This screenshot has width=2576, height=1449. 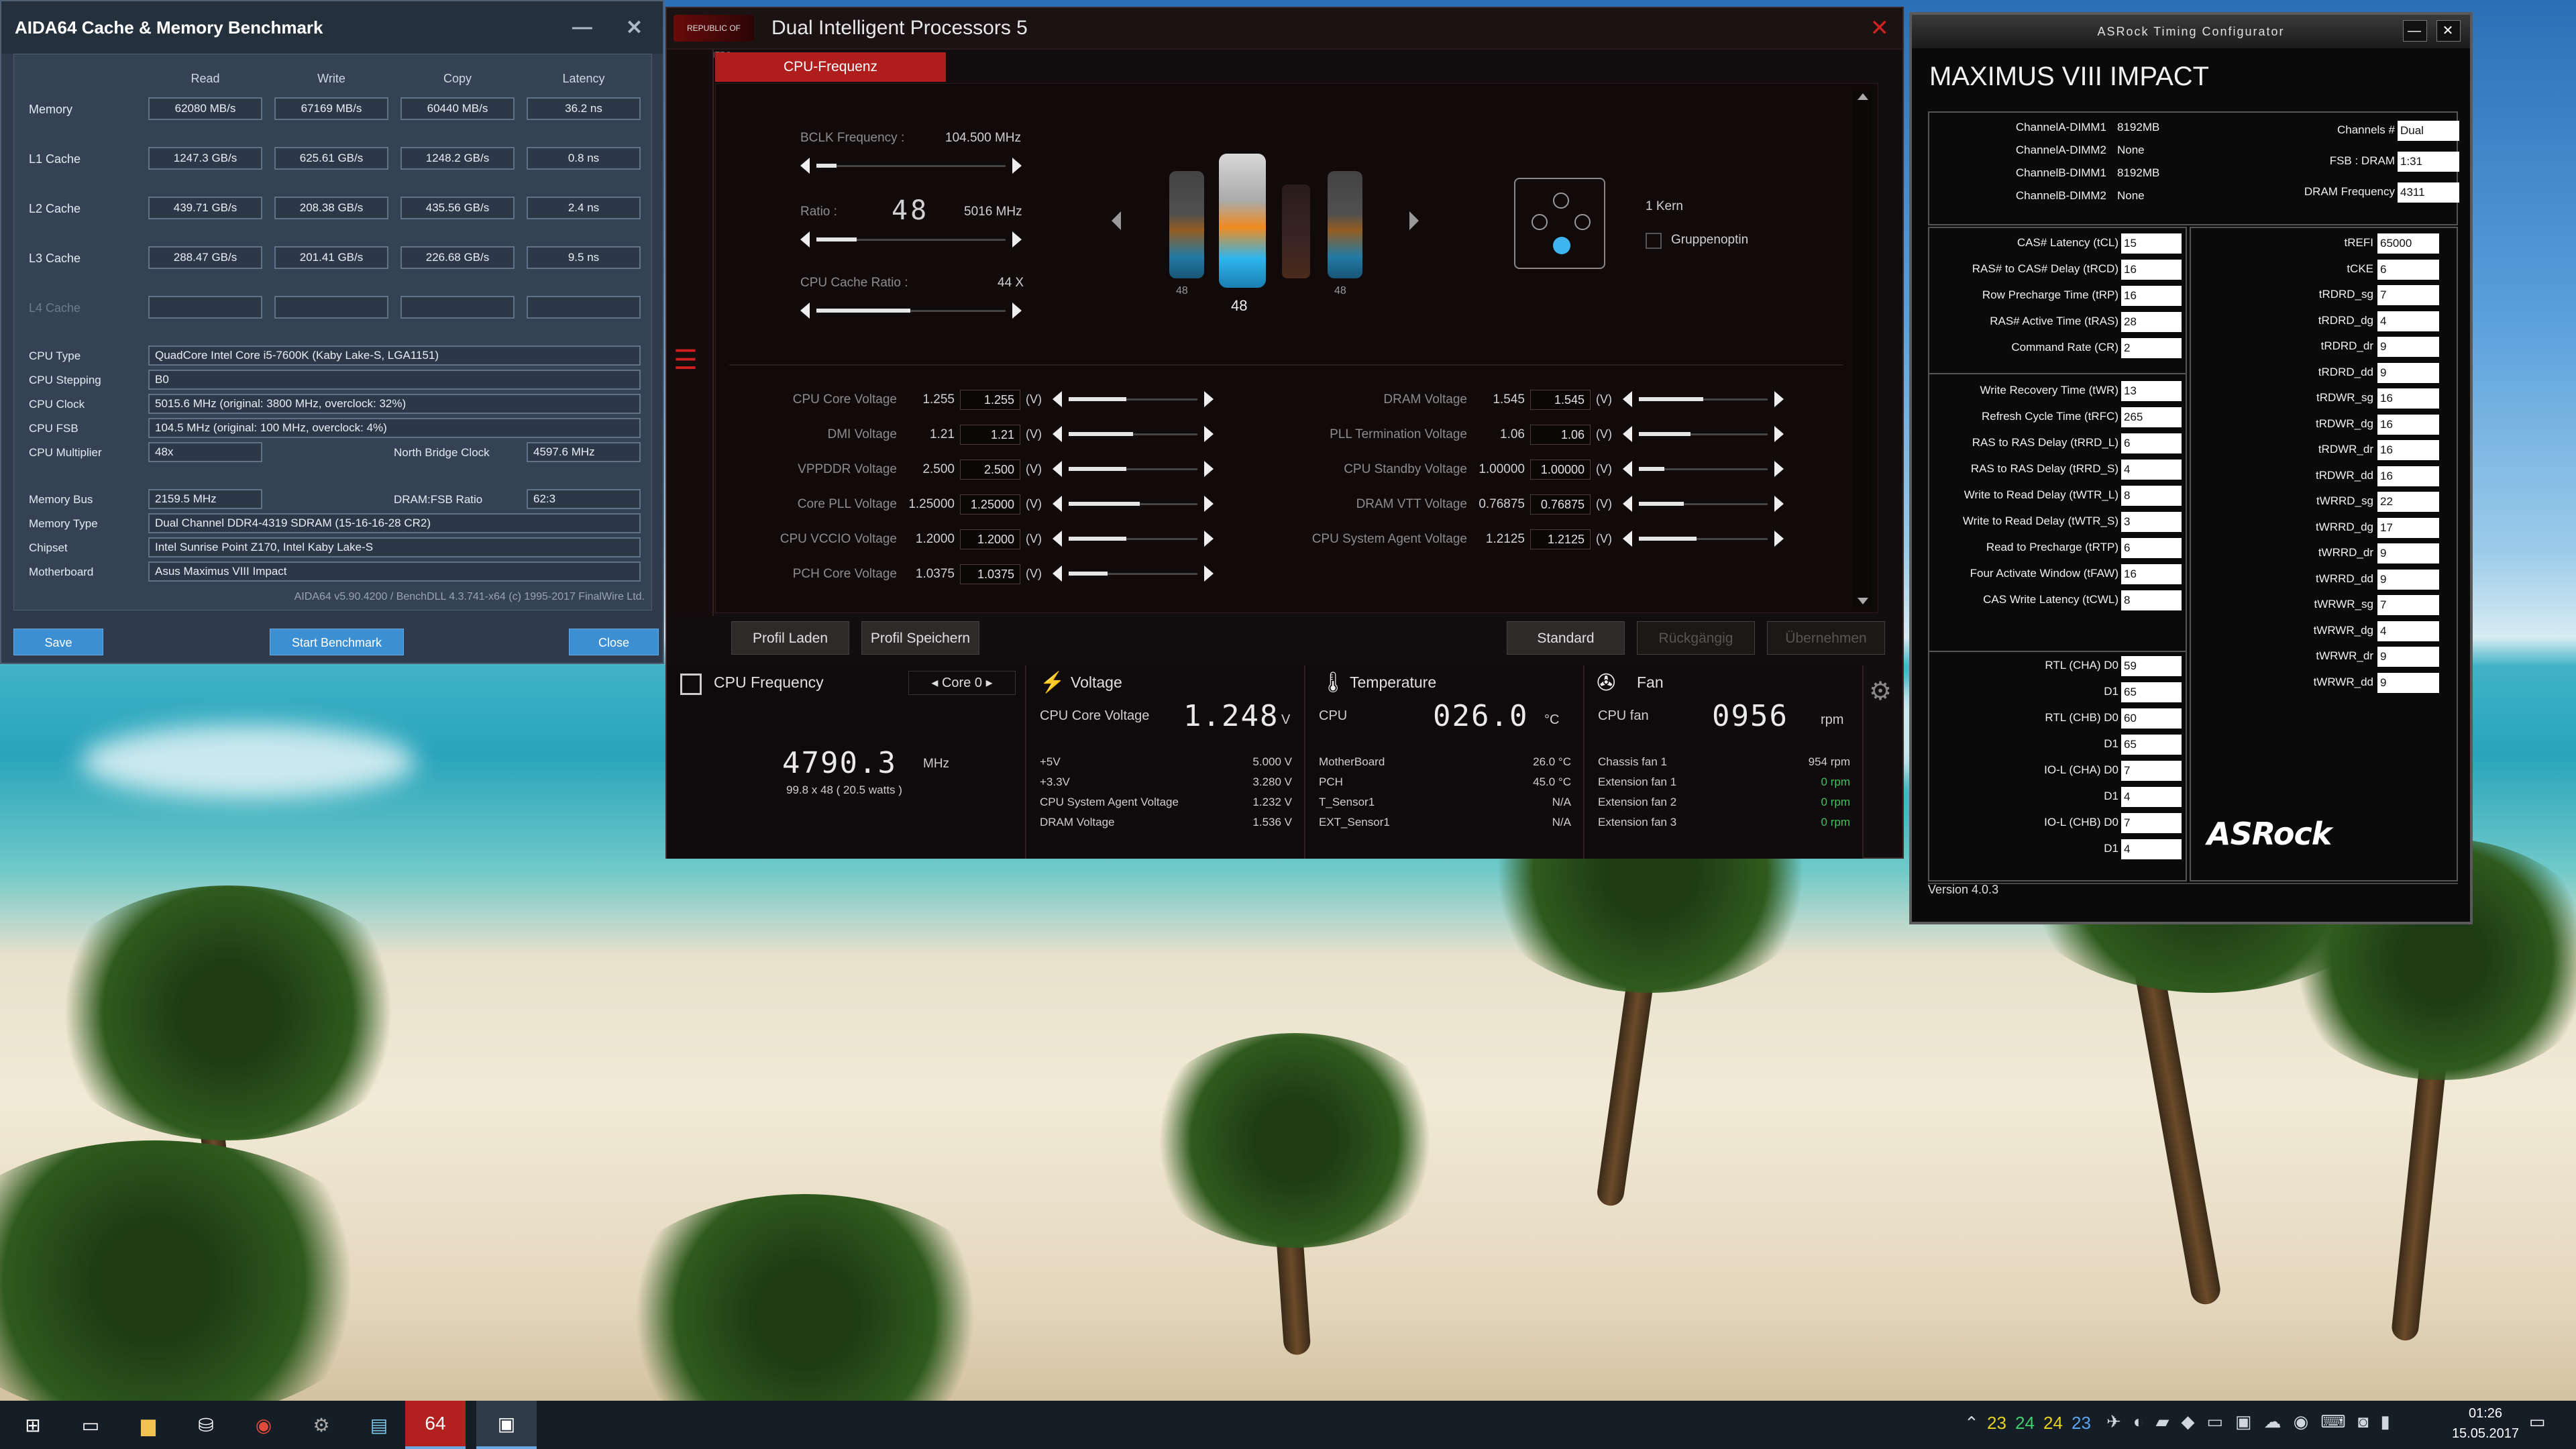 I want to click on tray-temp-1: 24, so click(x=2025, y=1423).